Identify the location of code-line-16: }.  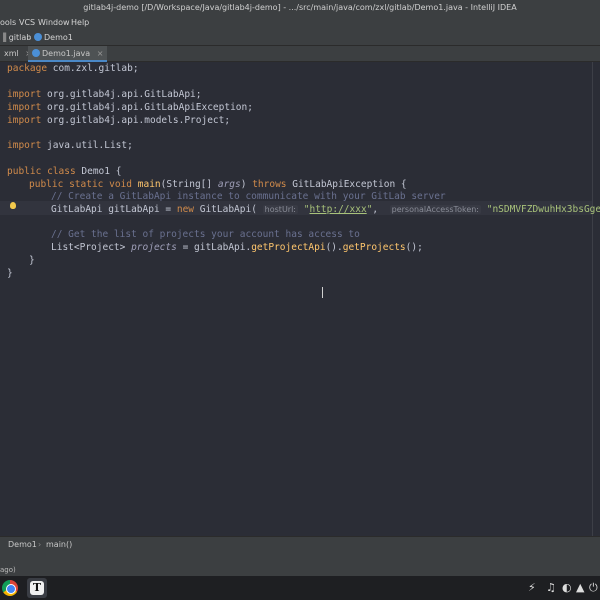
(32, 260).